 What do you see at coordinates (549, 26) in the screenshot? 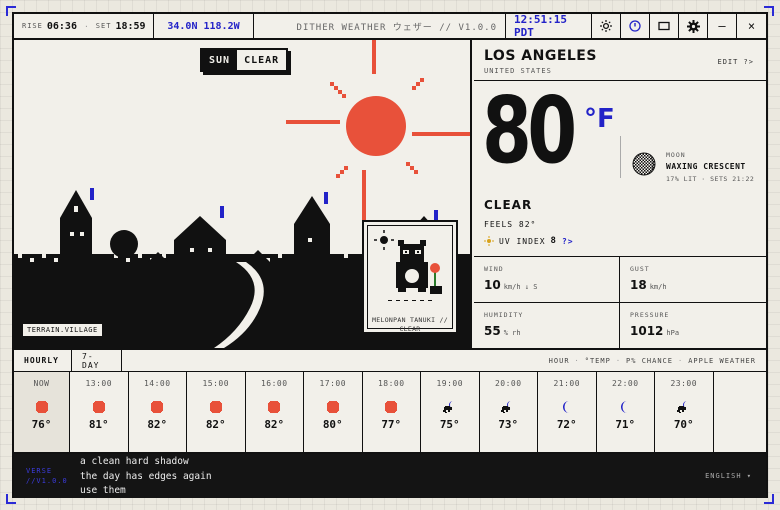
I see `clock: 12:51:15 PDT` at bounding box center [549, 26].